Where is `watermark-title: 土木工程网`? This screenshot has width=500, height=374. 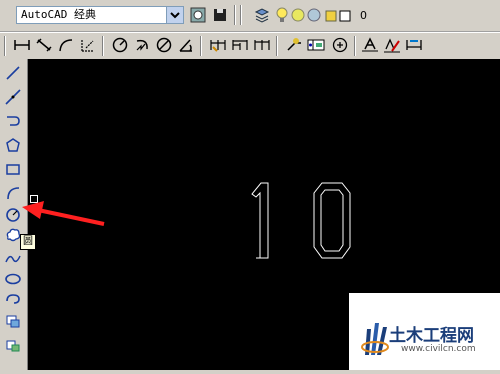
watermark-title: 土木工程网 is located at coordinates (431, 336).